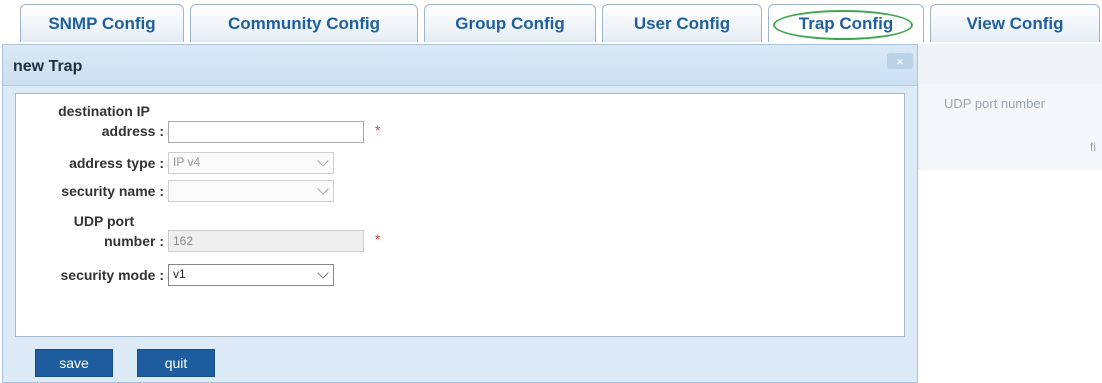  Describe the element at coordinates (179, 274) in the screenshot. I see `security-mode-value: v1` at that location.